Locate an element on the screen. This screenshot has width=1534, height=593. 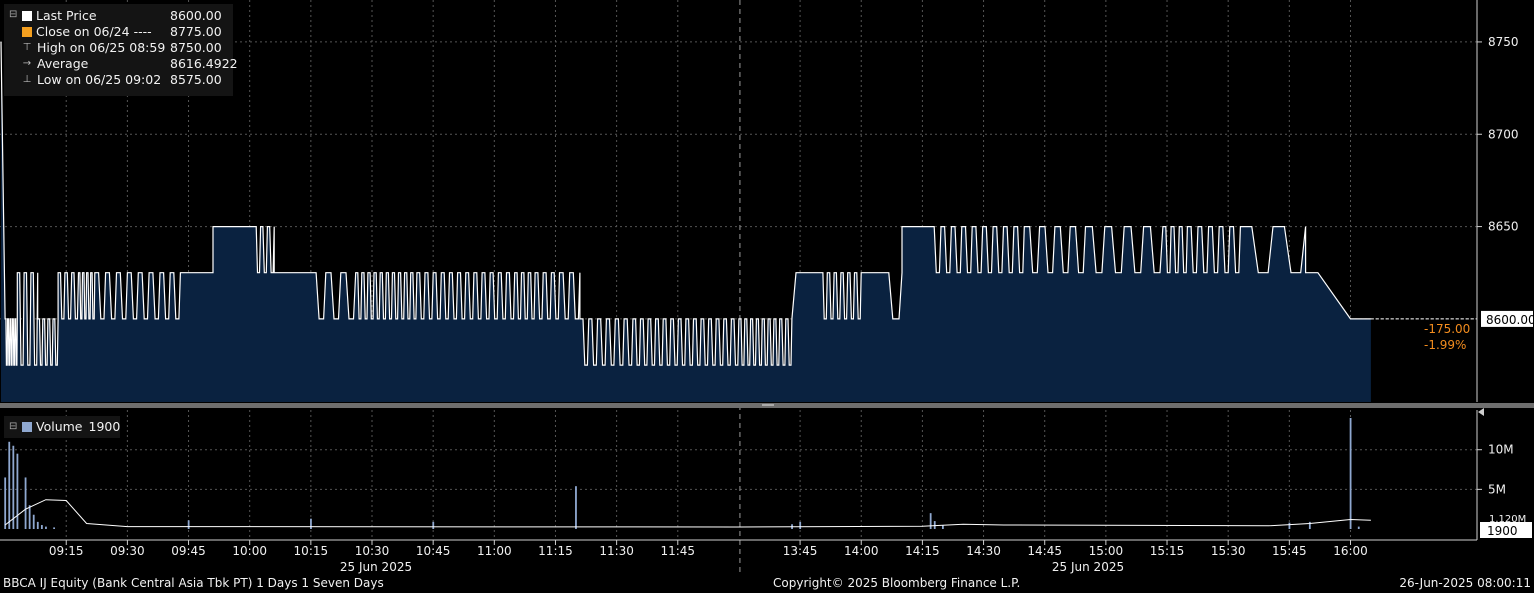
last-price-label: 8600.00 is located at coordinates (1510, 320).